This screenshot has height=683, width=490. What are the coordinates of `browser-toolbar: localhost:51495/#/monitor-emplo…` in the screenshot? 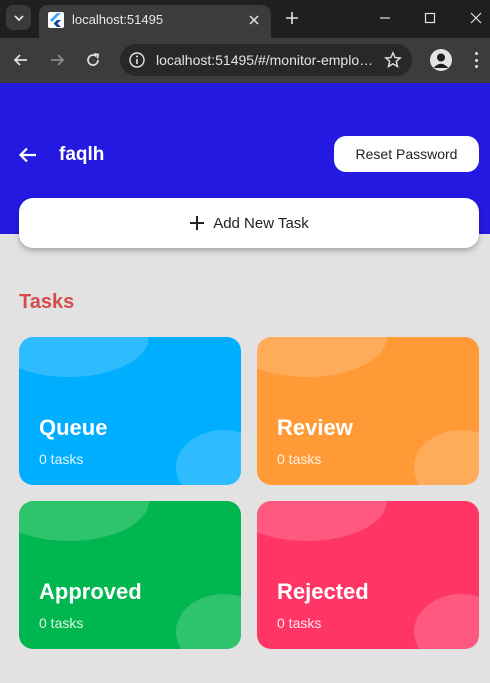 It's located at (245, 60).